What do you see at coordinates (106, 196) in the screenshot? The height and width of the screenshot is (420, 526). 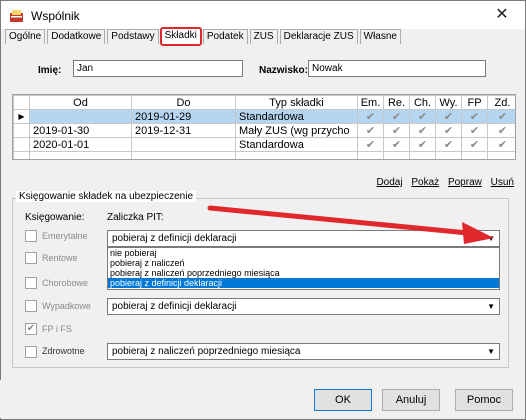 I see `insurance-group-title: Księgowanie składek na ubezpieczenie` at bounding box center [106, 196].